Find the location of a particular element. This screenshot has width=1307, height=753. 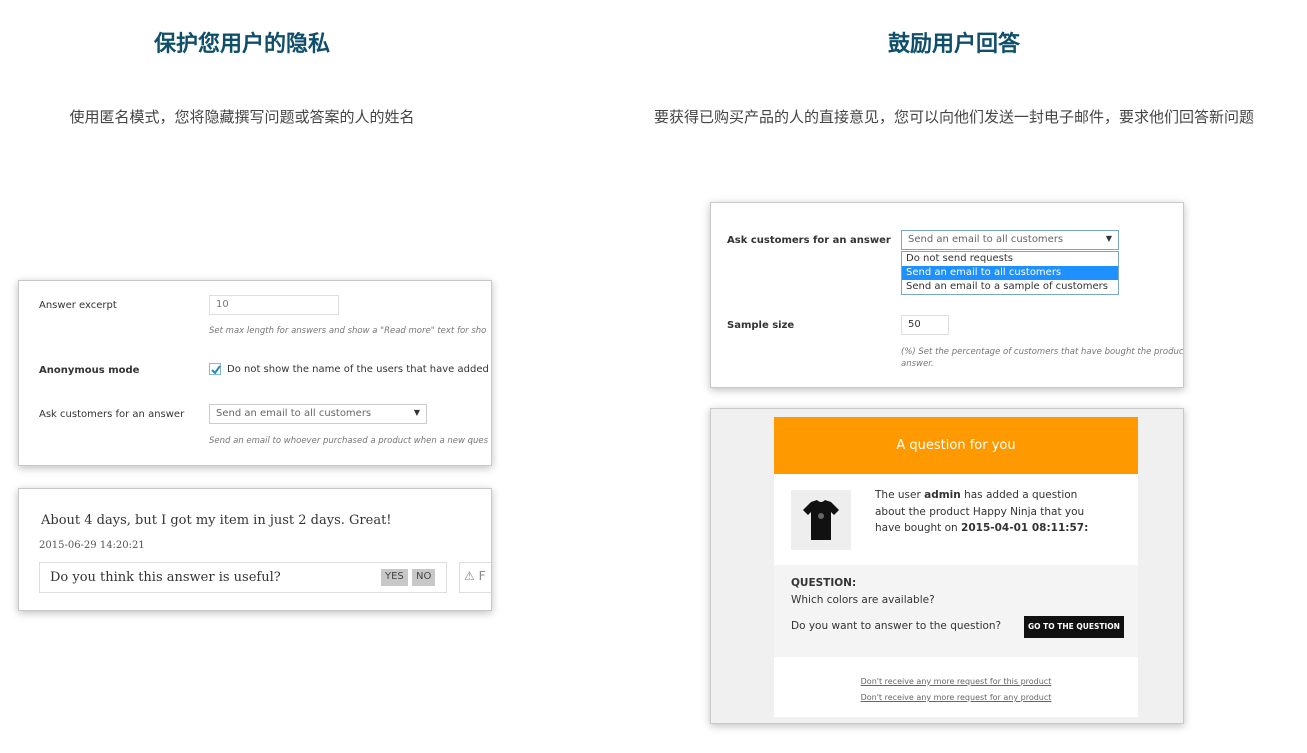

sample-size-hint-line2: answer. is located at coordinates (917, 364).